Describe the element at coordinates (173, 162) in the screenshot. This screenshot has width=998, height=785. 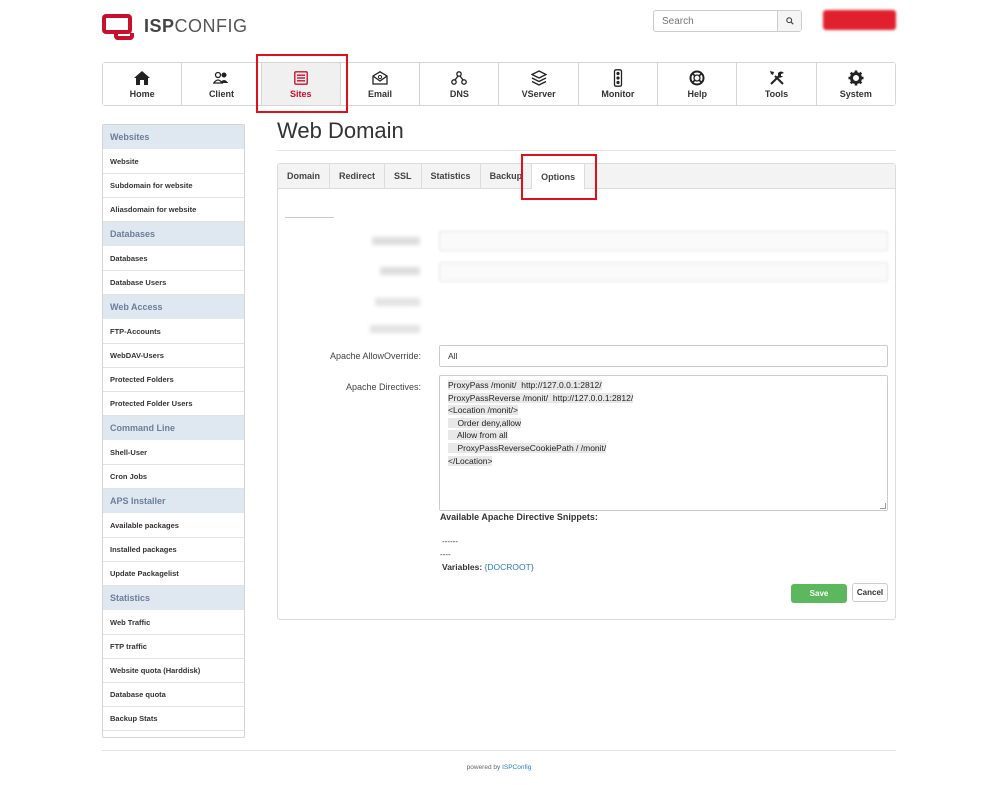
I see `sidebar-item-website: Website` at that location.